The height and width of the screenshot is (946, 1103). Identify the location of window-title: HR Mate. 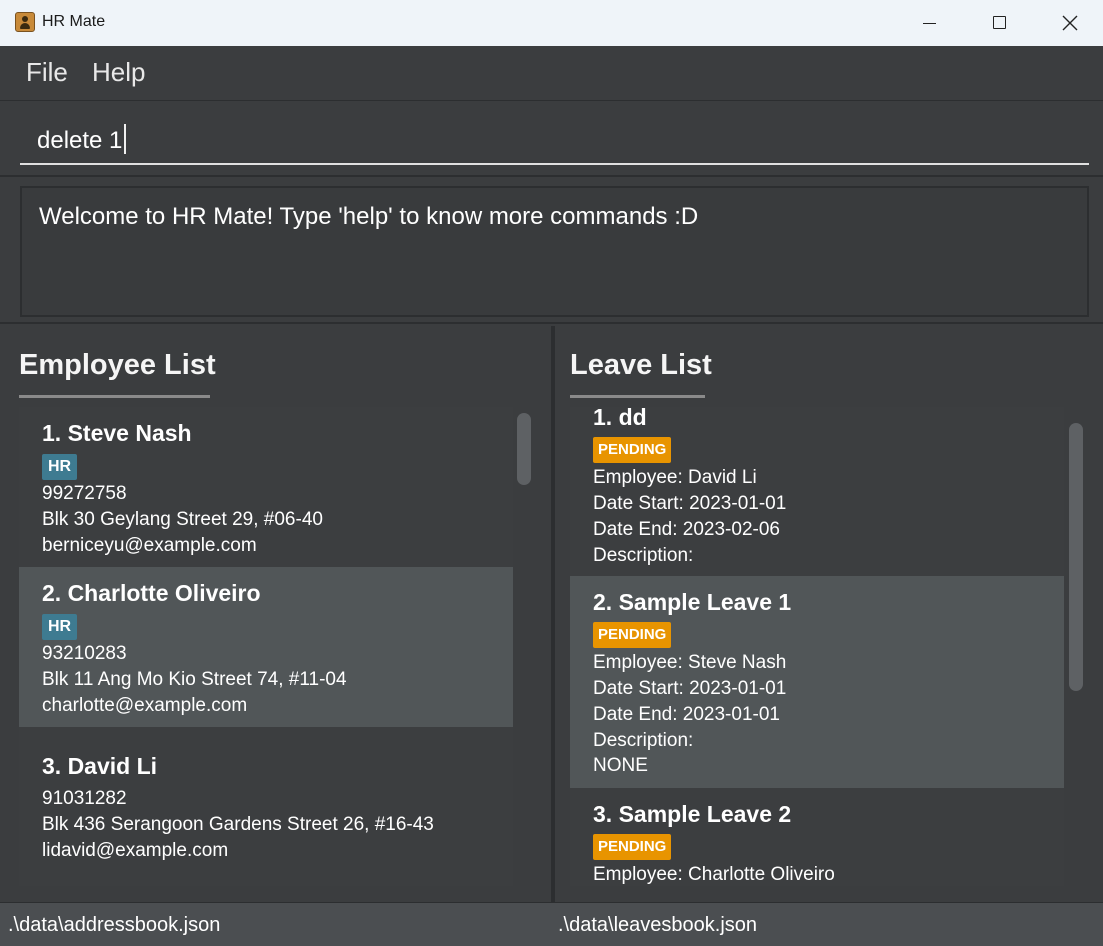
(74, 21).